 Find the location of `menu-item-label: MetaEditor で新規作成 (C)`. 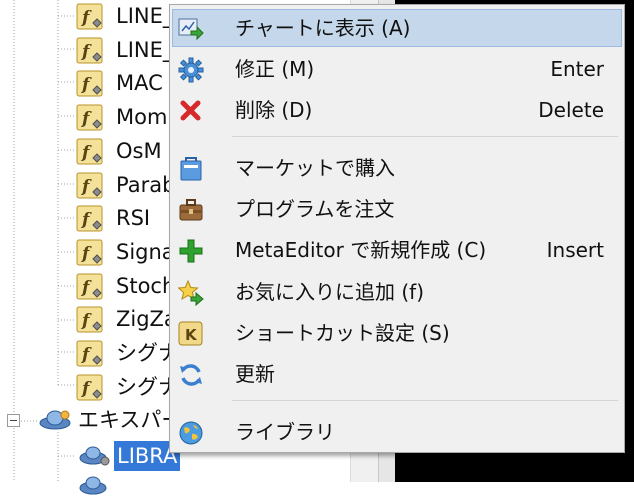

menu-item-label: MetaEditor で新規作成 (C) is located at coordinates (361, 250).